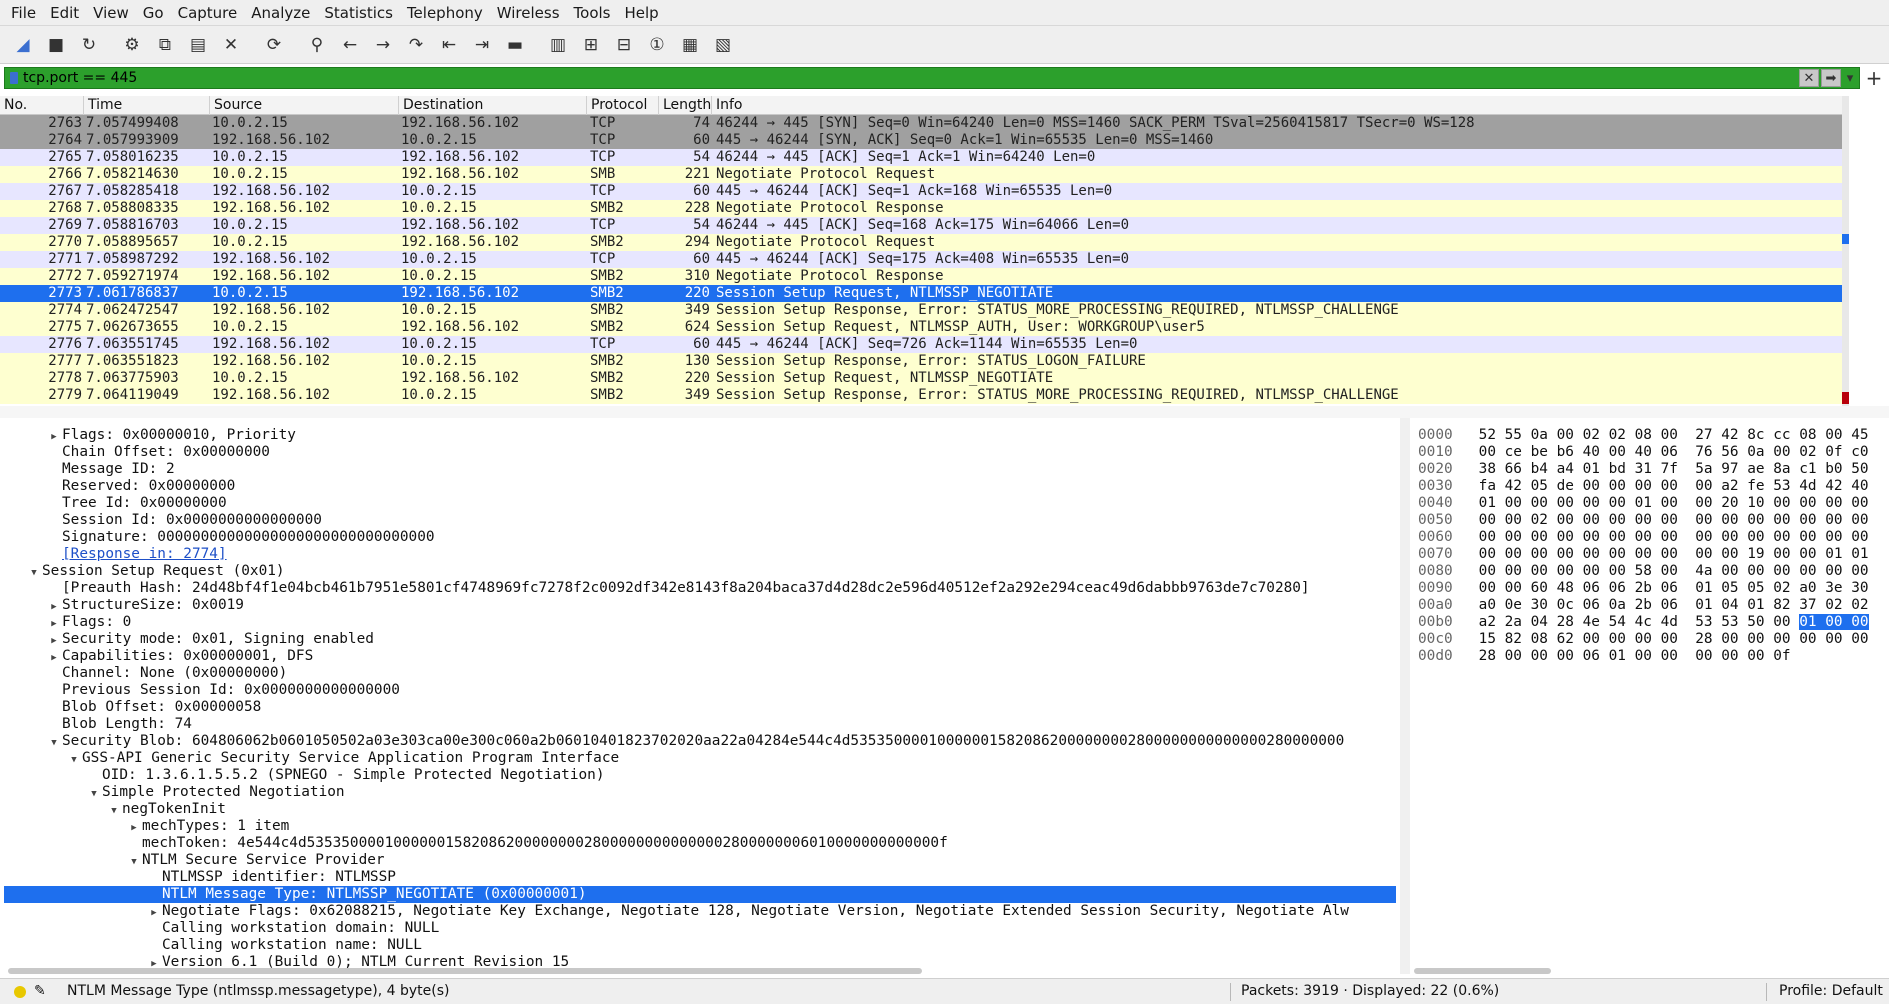 Image resolution: width=1889 pixels, height=1004 pixels. What do you see at coordinates (700, 571) in the screenshot?
I see `detail-tree-item: ▼ Session Setup Request (0x01)` at bounding box center [700, 571].